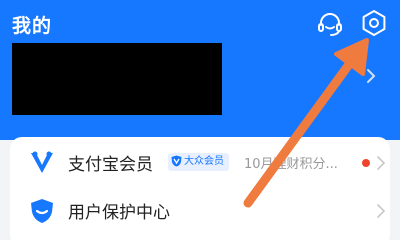 The width and height of the screenshot is (400, 240). Describe the element at coordinates (330, 24) in the screenshot. I see `customer-service-icon` at that location.